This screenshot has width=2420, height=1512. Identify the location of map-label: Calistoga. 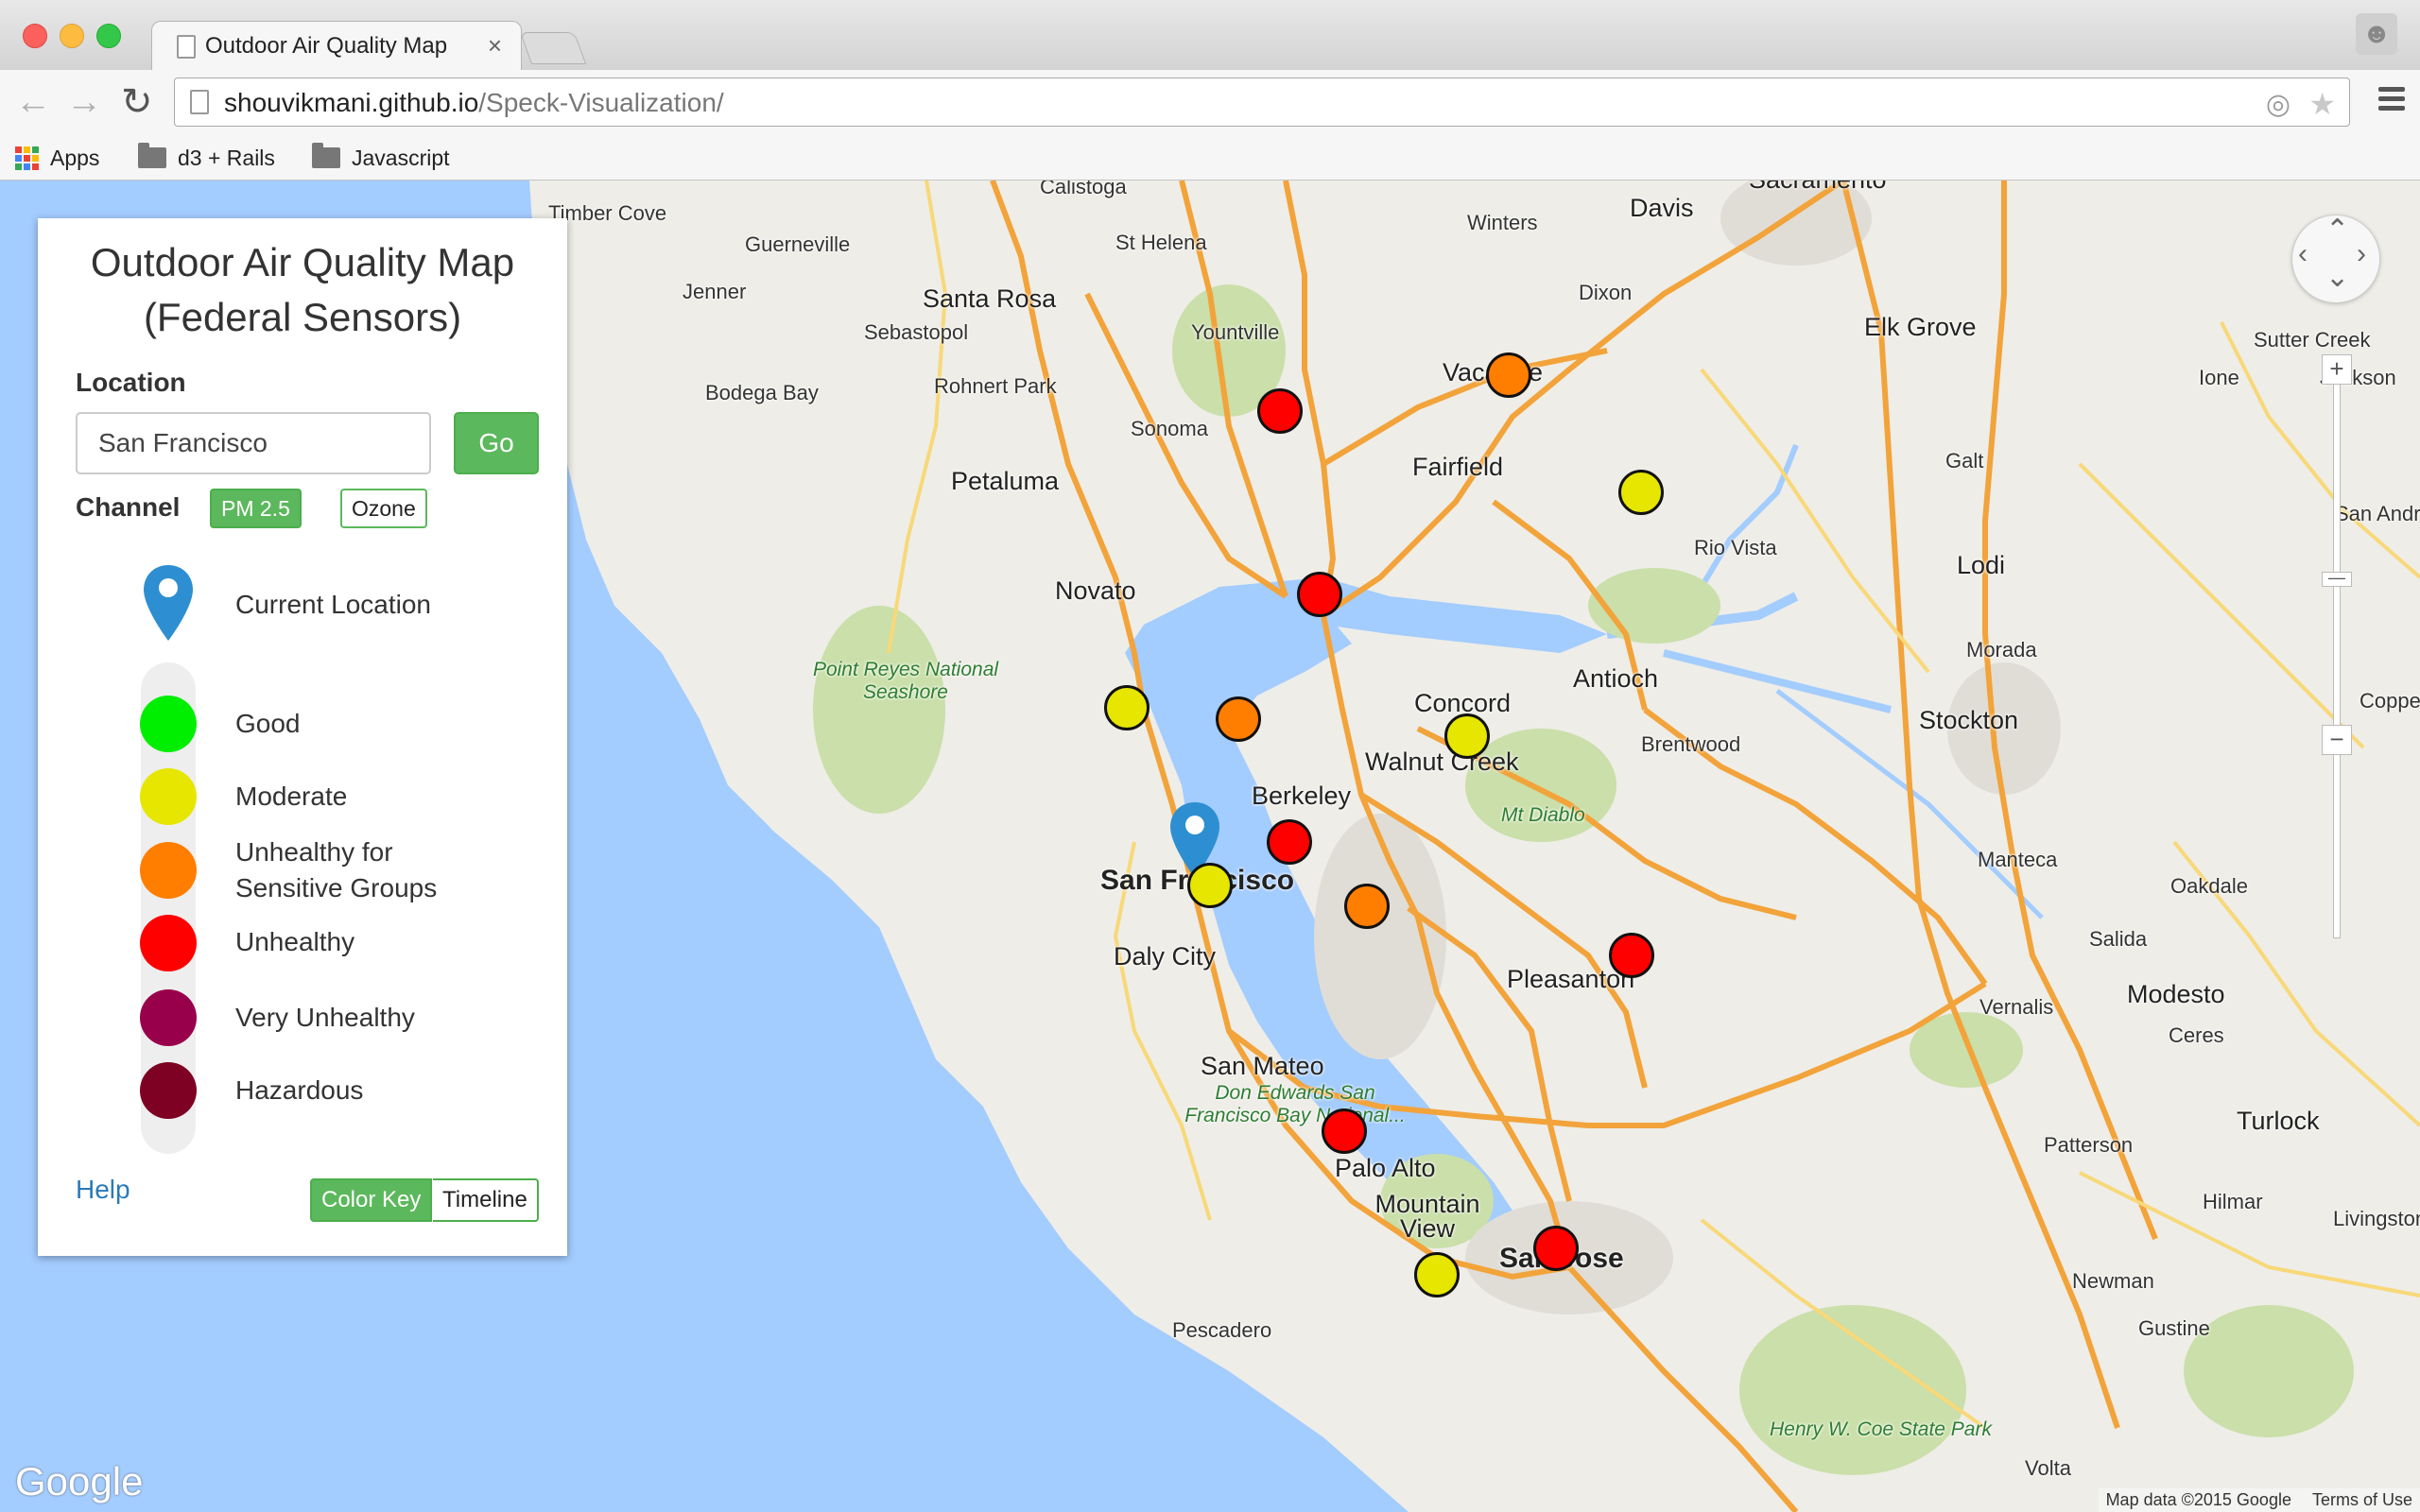
(1083, 189).